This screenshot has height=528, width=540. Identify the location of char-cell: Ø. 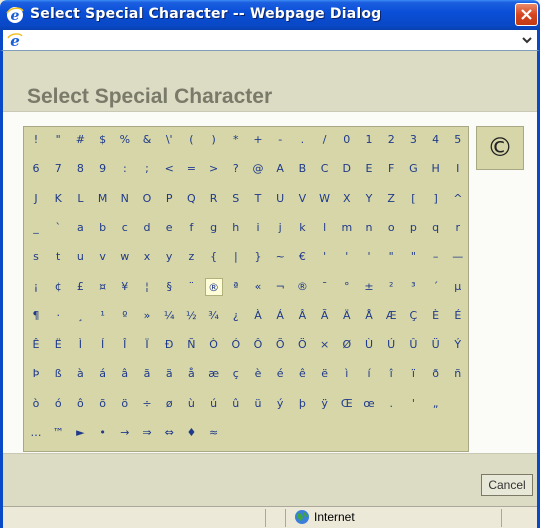
(347, 345).